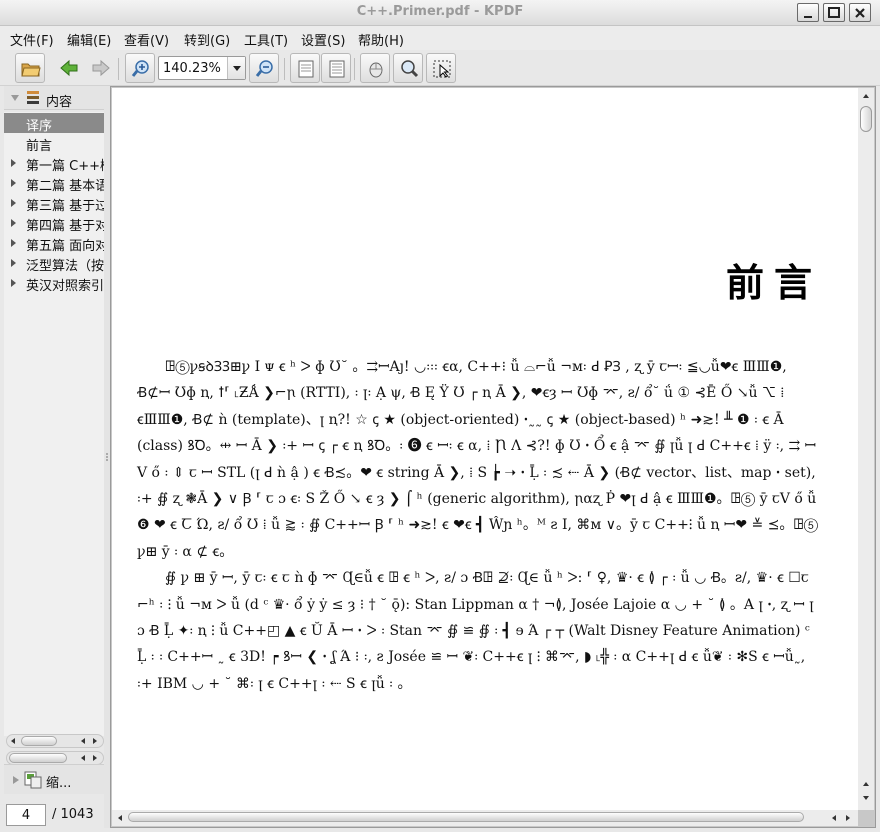 This screenshot has height=832, width=880. I want to click on fit-page-icon, so click(337, 69).